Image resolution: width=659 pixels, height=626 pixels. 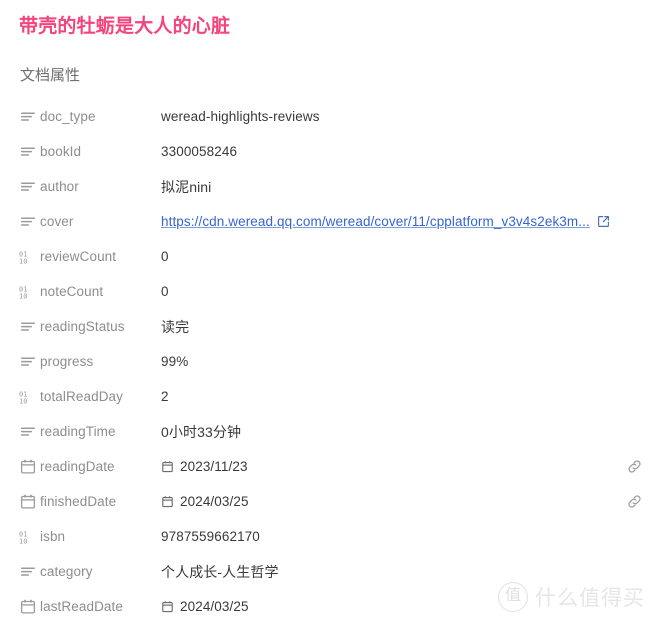 I want to click on property-label: cover, so click(x=57, y=221).